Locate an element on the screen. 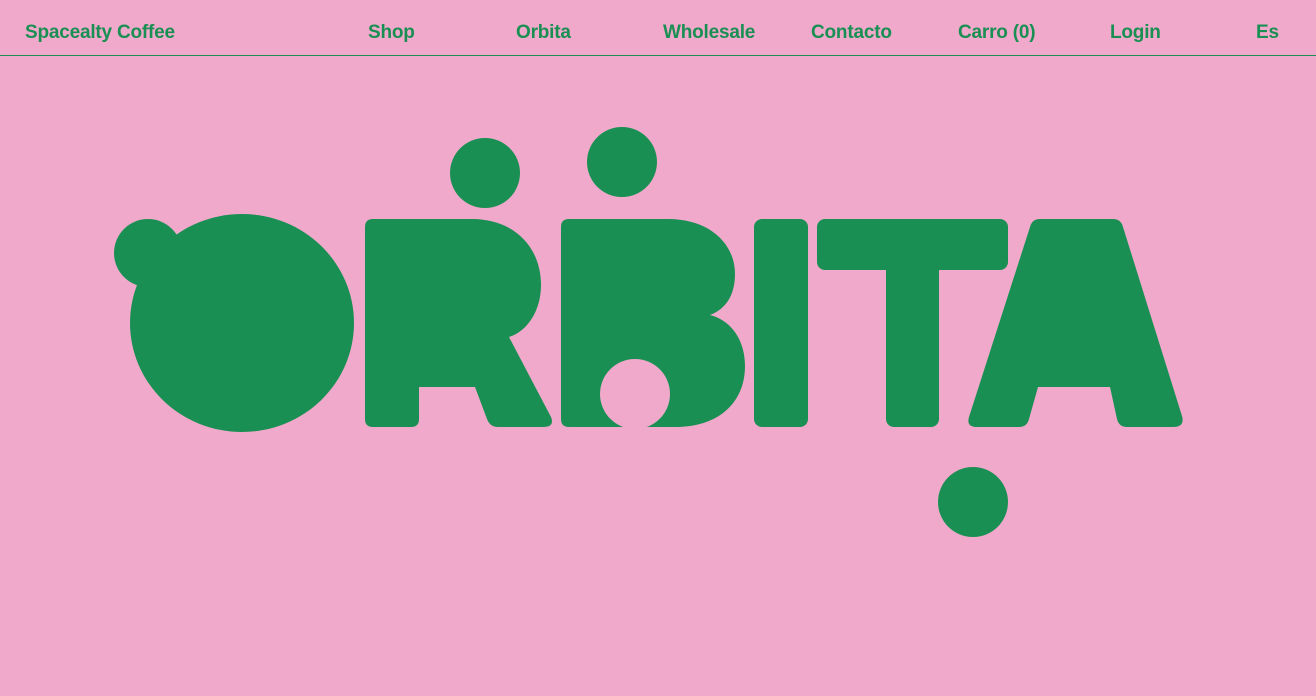  orbit-dot-b is located at coordinates (622, 162).